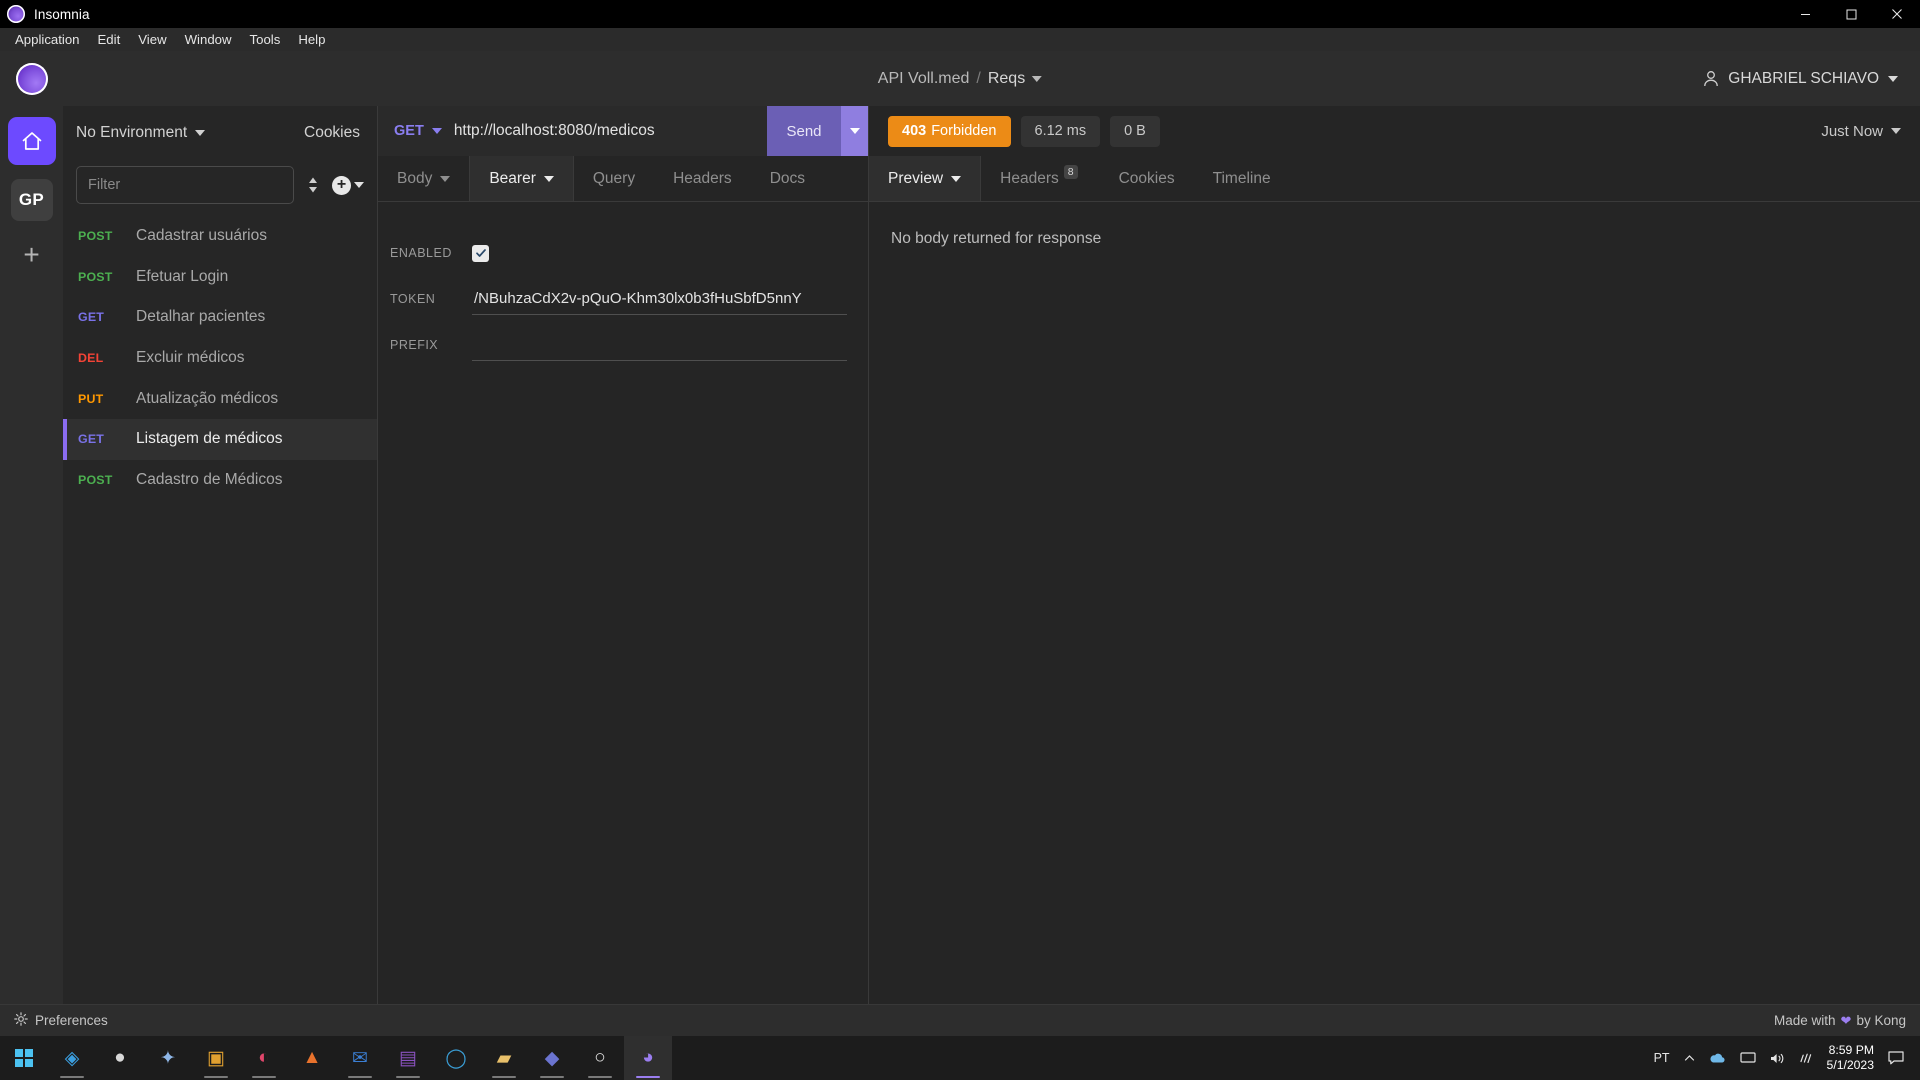 The image size is (1920, 1080). Describe the element at coordinates (61, 1020) in the screenshot. I see `preferences-button: Preferences` at that location.